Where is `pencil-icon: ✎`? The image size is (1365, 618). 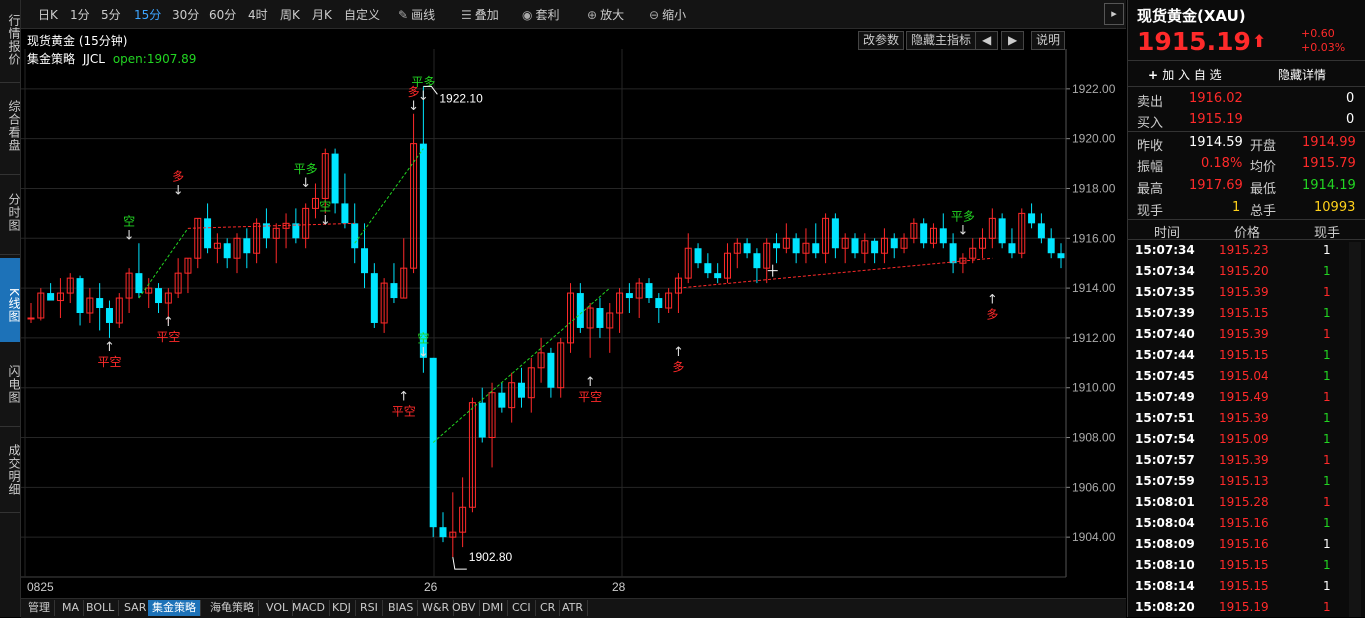 pencil-icon: ✎ is located at coordinates (403, 15).